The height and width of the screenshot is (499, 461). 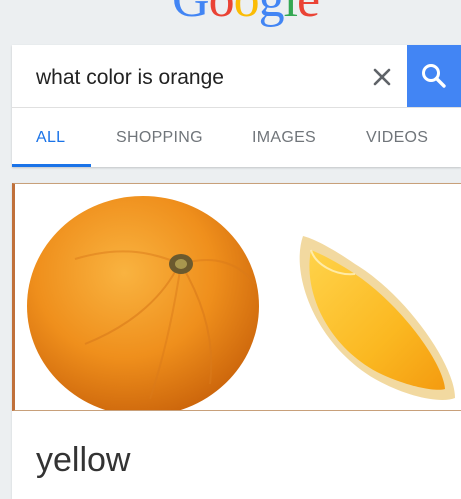 What do you see at coordinates (201, 78) in the screenshot?
I see `search-input` at bounding box center [201, 78].